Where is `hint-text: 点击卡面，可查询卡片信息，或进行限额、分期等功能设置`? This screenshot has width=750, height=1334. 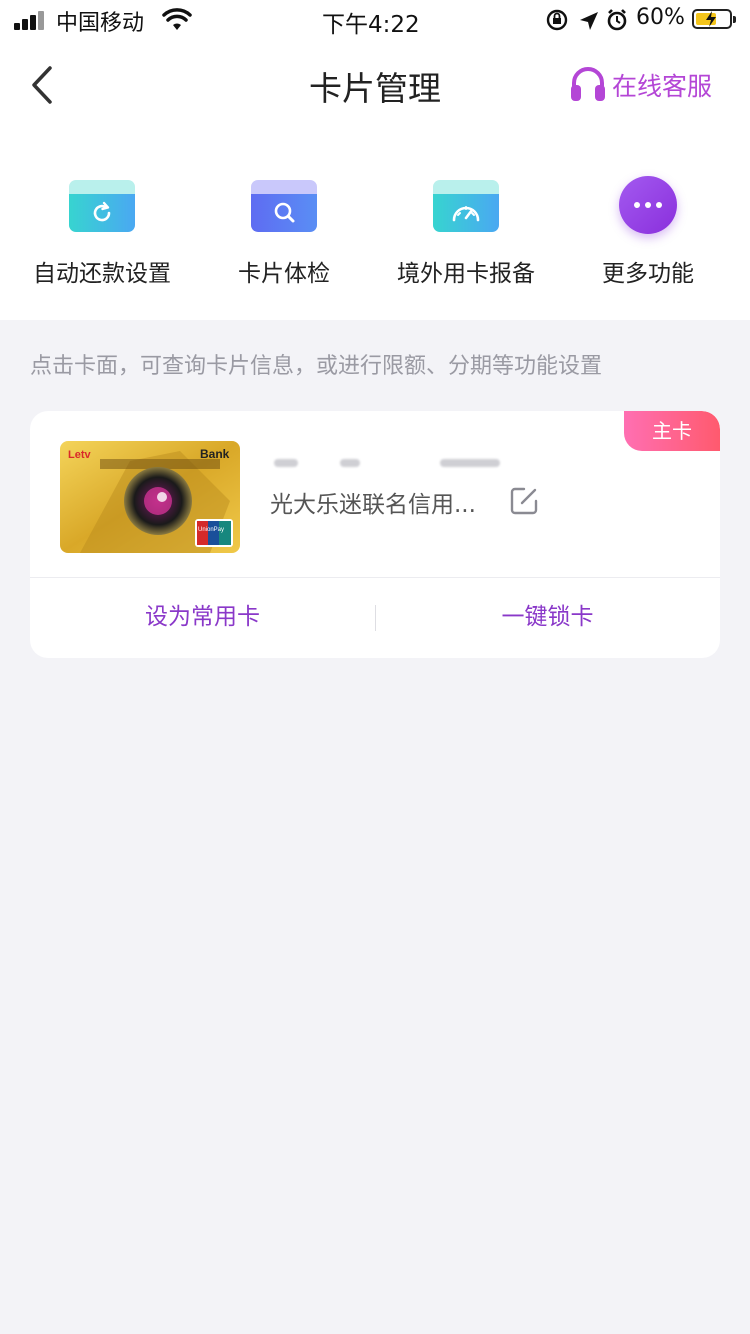
hint-text: 点击卡面，可查询卡片信息，或进行限额、分期等功能设置 is located at coordinates (316, 366).